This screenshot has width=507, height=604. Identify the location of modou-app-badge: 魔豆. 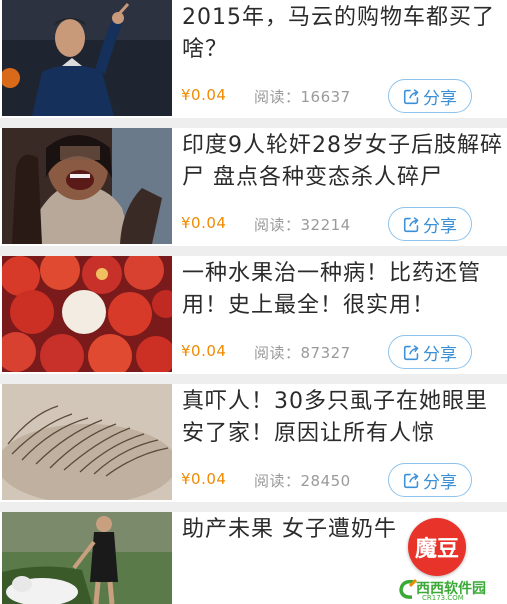
(437, 547).